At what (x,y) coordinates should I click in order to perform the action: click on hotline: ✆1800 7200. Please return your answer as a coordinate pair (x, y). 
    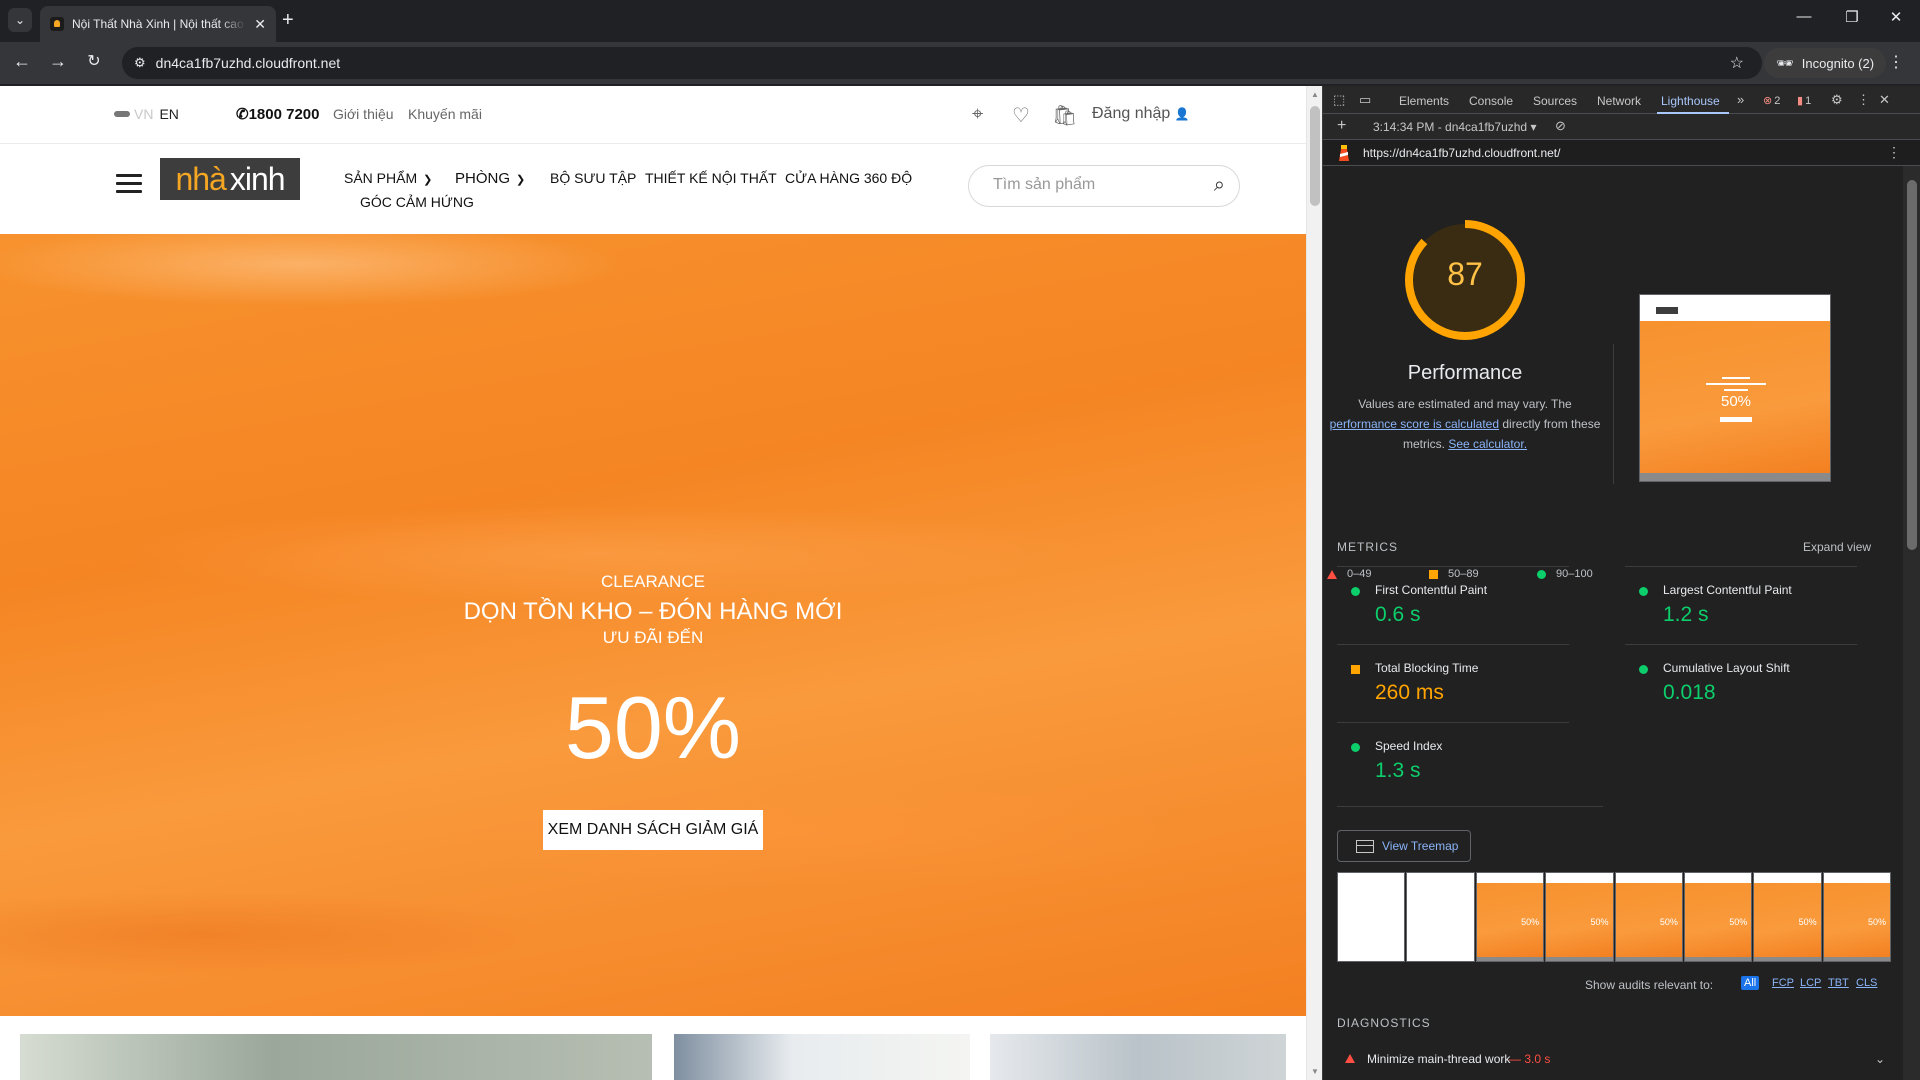
    Looking at the image, I should click on (277, 114).